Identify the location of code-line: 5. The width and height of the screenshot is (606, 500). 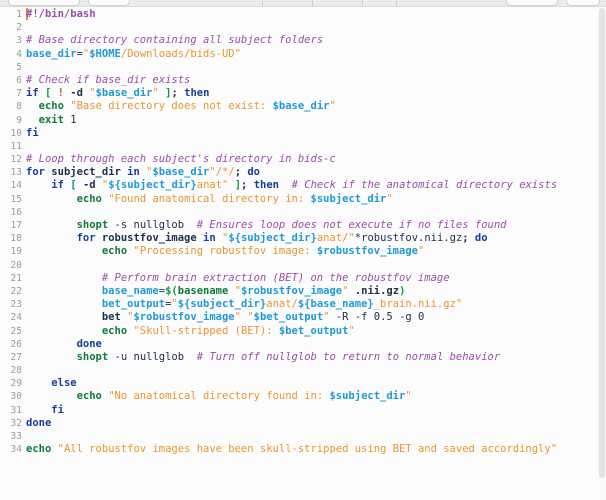
(303, 67).